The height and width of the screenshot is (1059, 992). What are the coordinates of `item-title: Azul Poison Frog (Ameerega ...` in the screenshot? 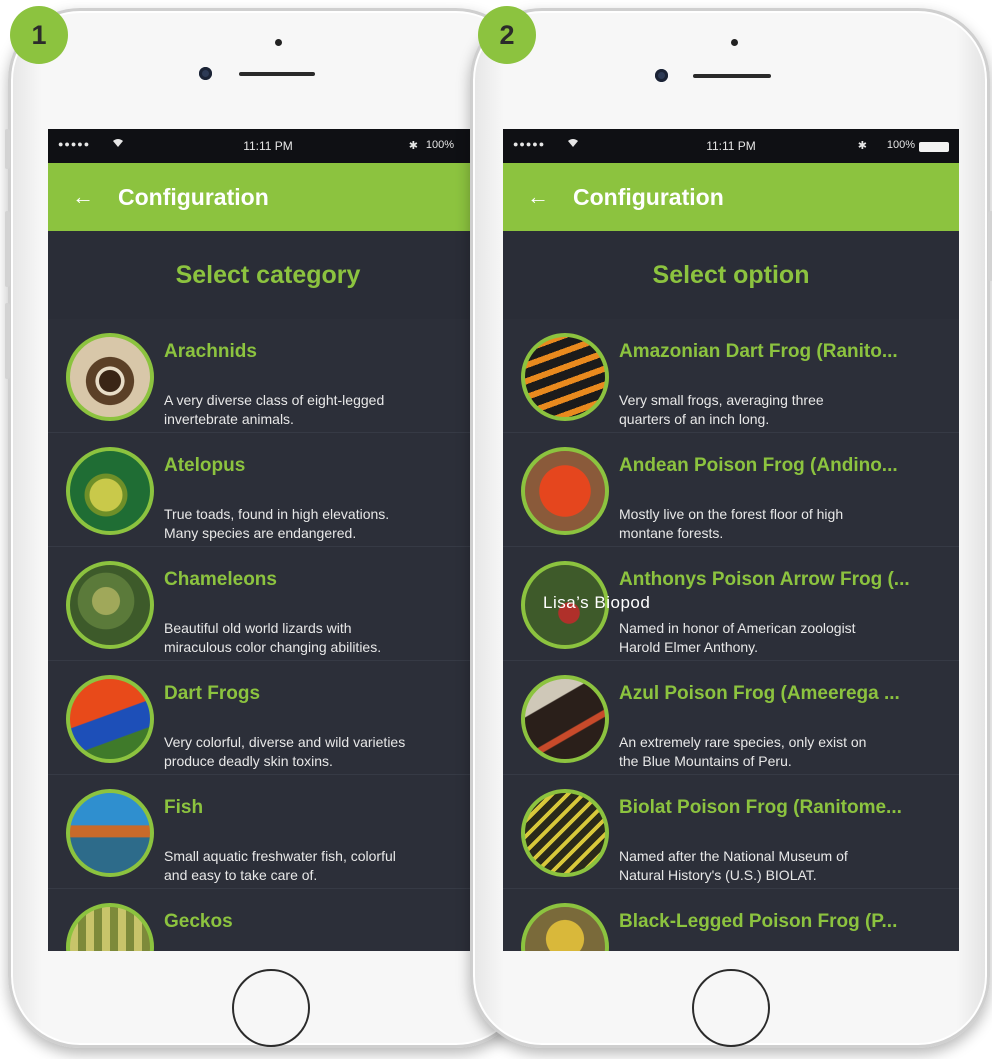 It's located at (759, 693).